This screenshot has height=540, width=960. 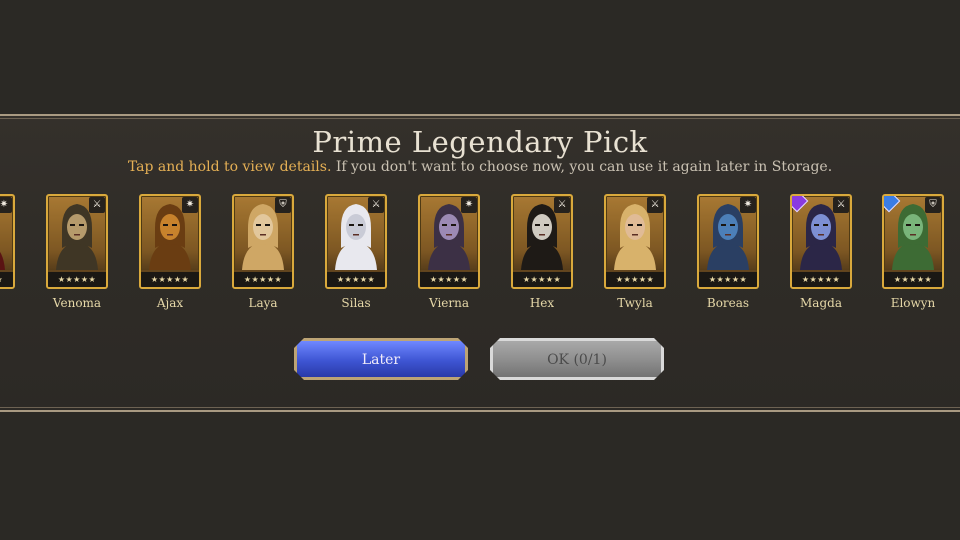 I want to click on panel-title: Prime Legendary Pick, so click(x=480, y=142).